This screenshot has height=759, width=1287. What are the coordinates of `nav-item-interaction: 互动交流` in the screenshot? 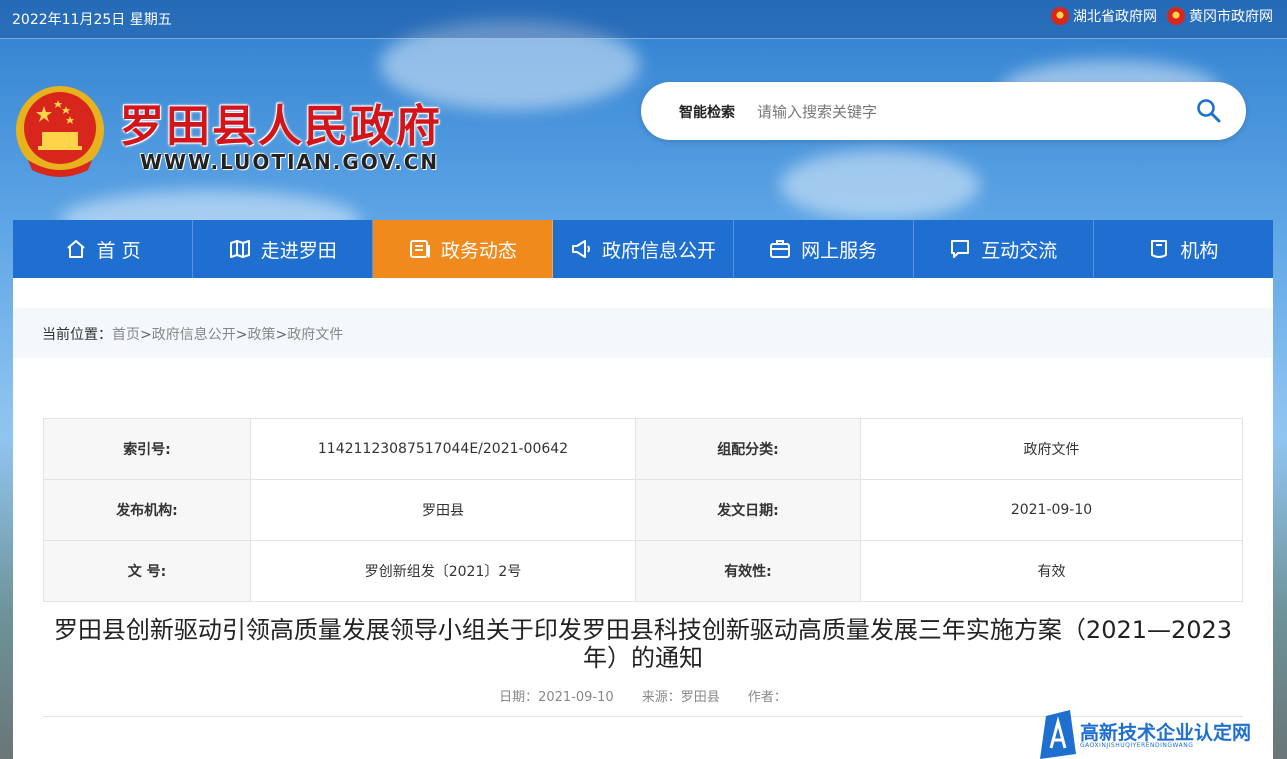 It's located at (1004, 249).